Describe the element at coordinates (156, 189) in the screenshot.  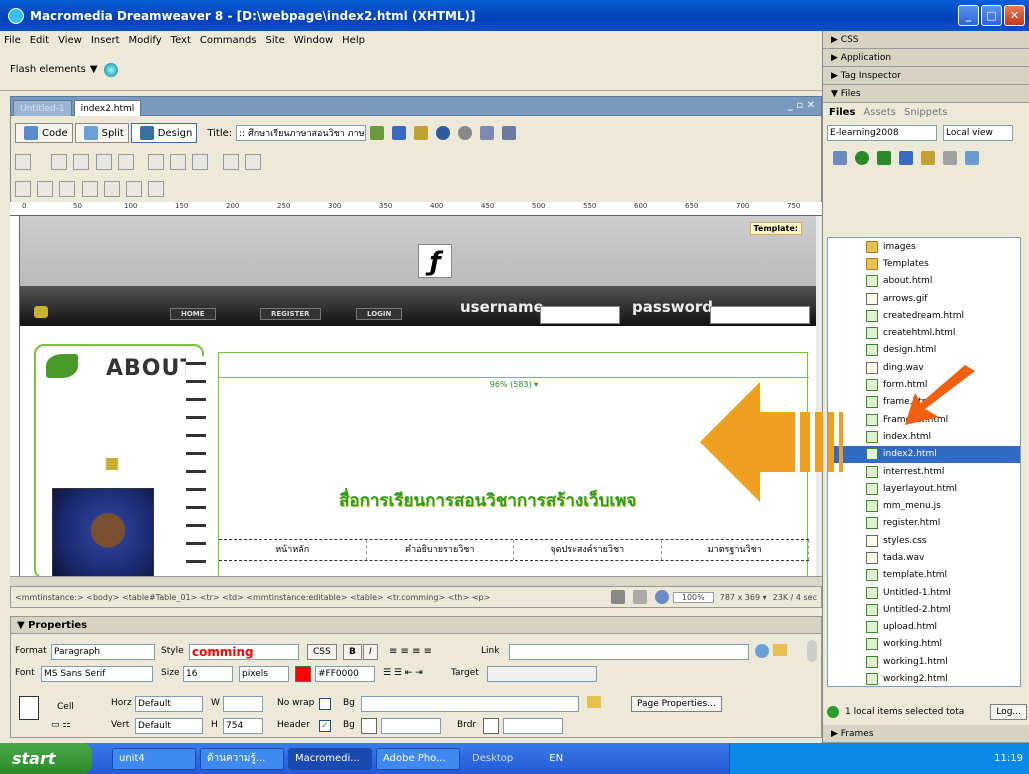
I see `flash-icon` at that location.